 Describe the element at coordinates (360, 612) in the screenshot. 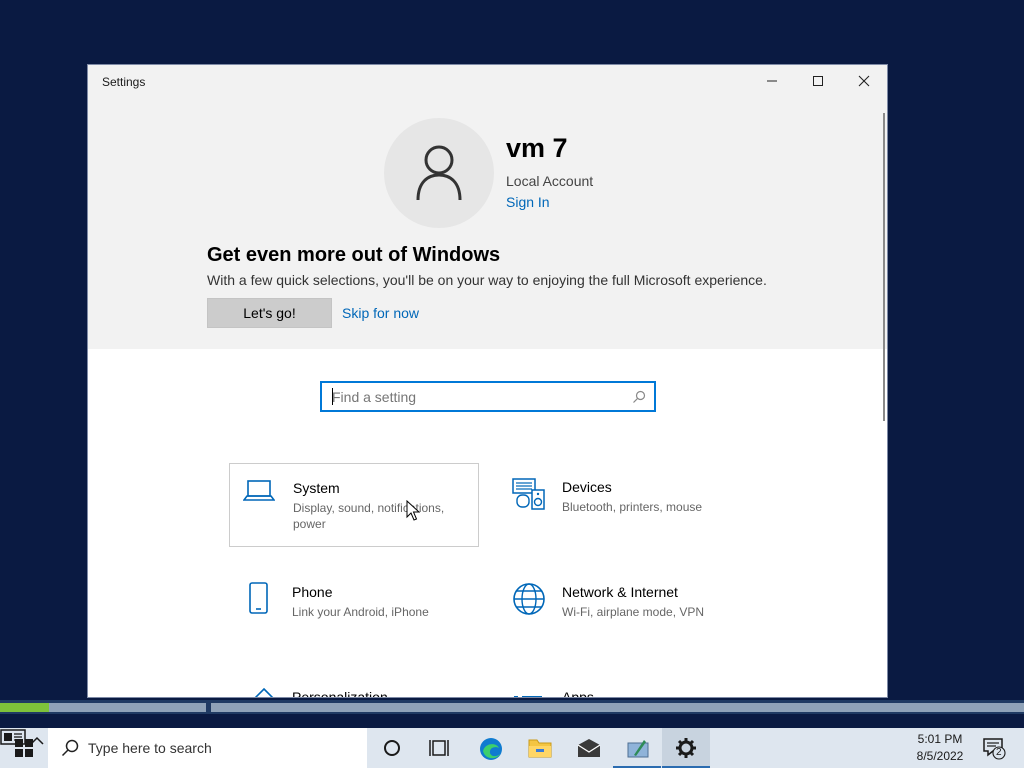

I see `category-description: Link your Android, iPhone` at that location.